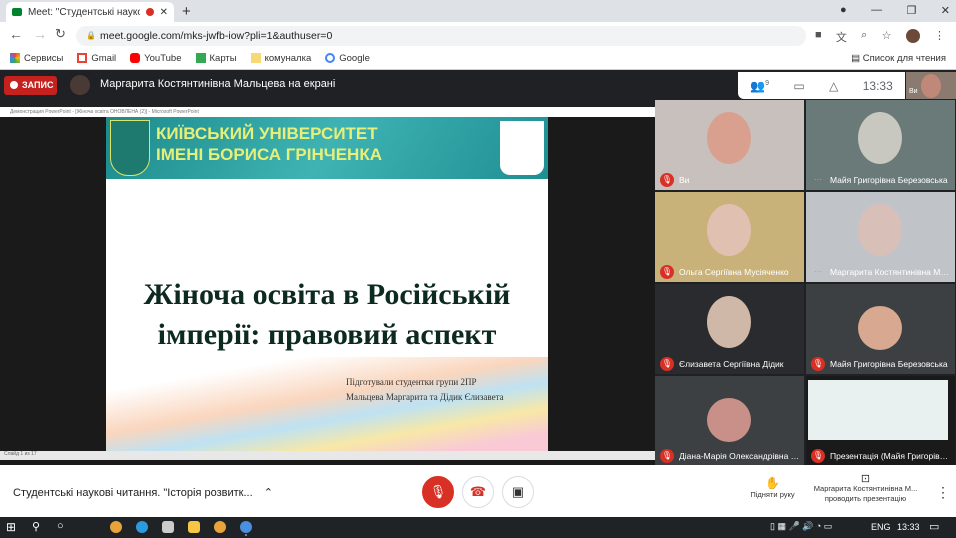 This screenshot has height=538, width=956. I want to click on participant-tile: ⋯ Маргарита Костянтинівна Мальцева, so click(880, 237).